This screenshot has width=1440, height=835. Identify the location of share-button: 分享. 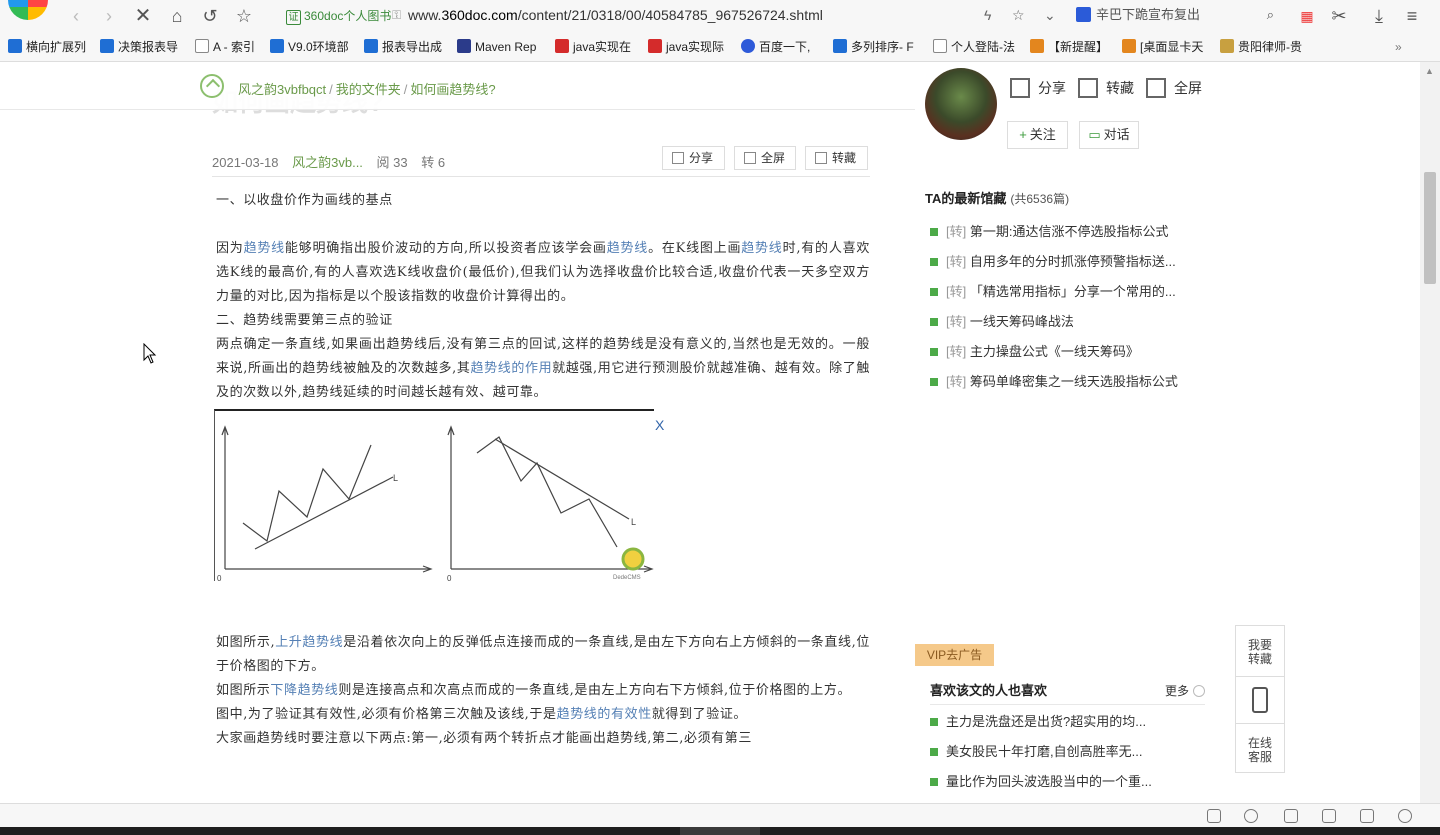
(693, 158).